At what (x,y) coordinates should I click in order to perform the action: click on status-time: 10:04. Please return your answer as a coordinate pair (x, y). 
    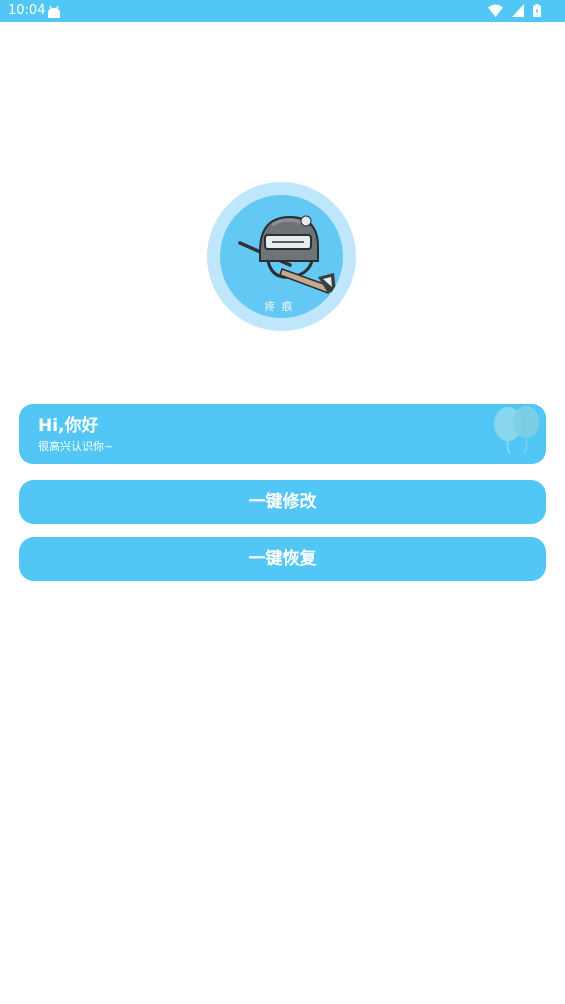
    Looking at the image, I should click on (27, 10).